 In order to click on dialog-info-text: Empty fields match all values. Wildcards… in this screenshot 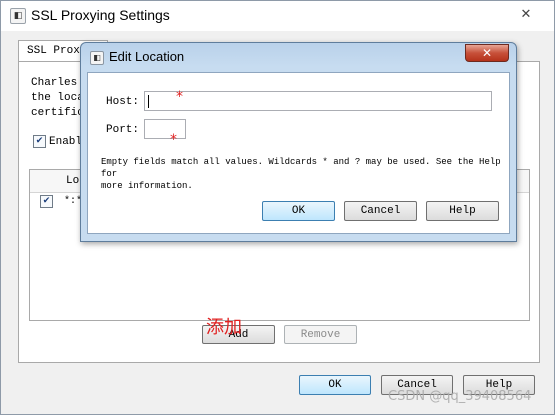, I will do `click(301, 174)`.